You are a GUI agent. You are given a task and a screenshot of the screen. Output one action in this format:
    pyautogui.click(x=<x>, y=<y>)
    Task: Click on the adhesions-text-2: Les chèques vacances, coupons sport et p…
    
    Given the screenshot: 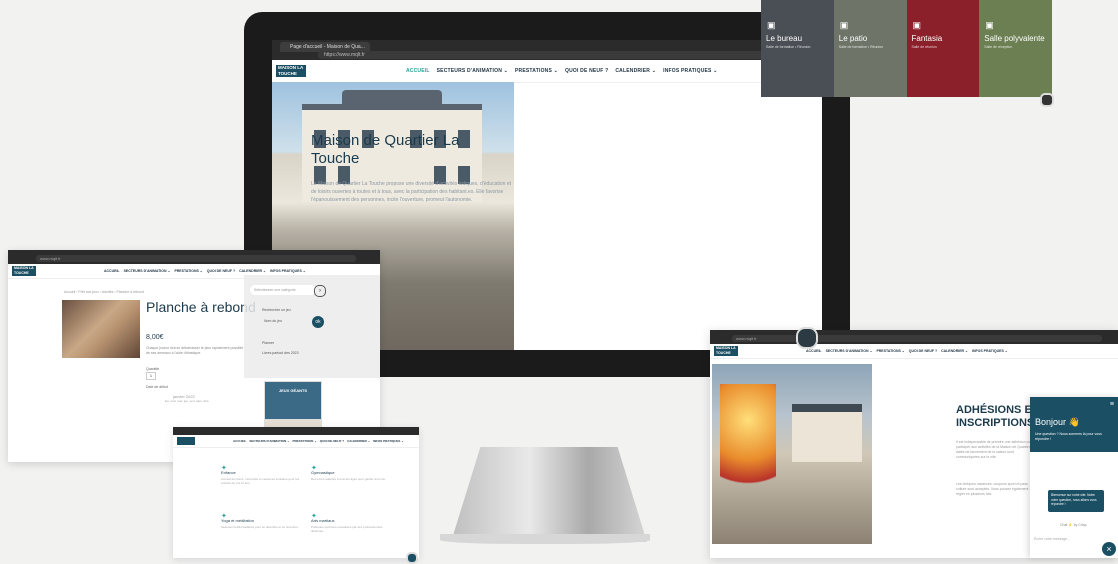 What is the action you would take?
    pyautogui.click(x=992, y=489)
    